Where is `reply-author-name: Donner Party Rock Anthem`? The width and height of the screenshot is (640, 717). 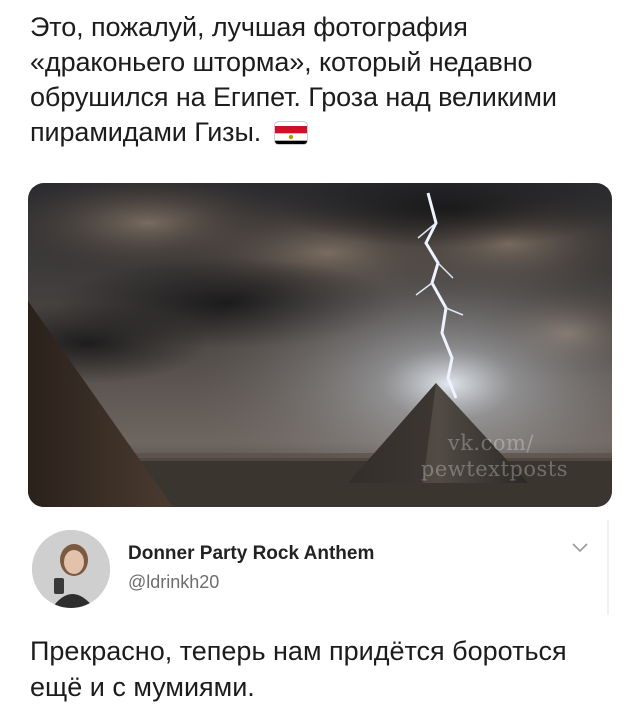
reply-author-name: Donner Party Rock Anthem is located at coordinates (251, 554).